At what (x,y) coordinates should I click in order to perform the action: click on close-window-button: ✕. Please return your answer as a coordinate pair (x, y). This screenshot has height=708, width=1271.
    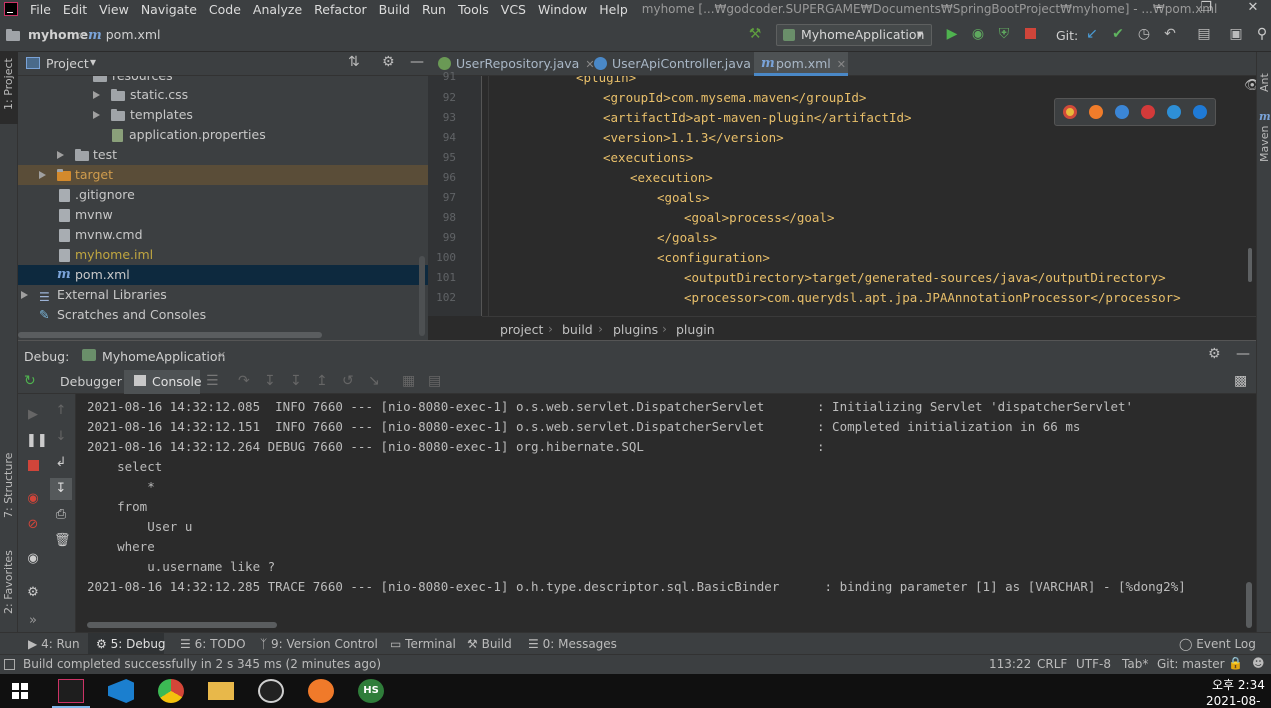
    Looking at the image, I should click on (1253, 9).